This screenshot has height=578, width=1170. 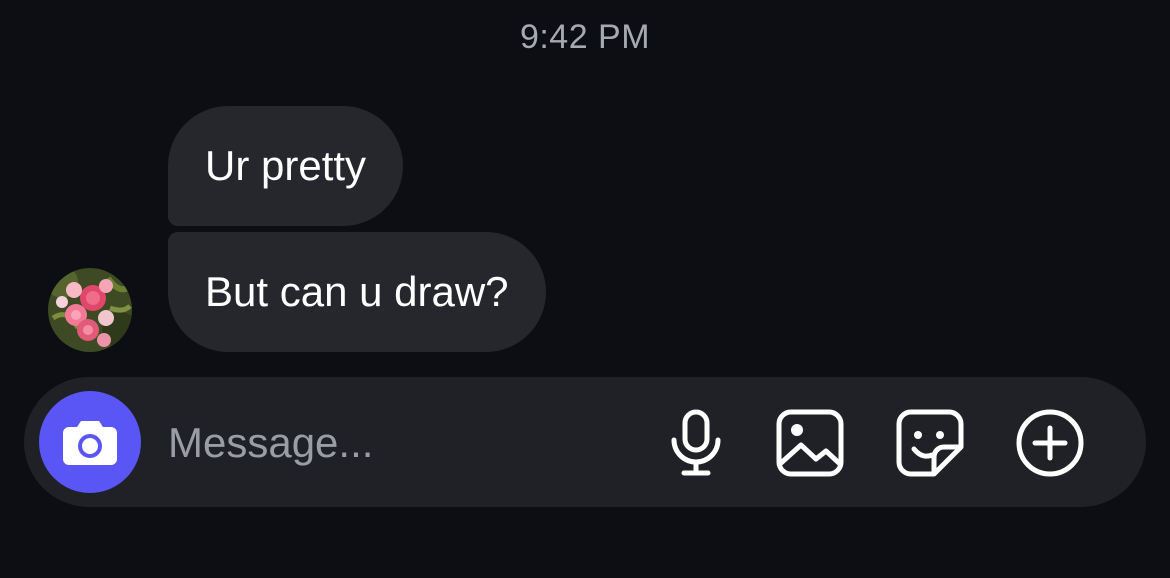 I want to click on plus-circle-icon, so click(x=1050, y=443).